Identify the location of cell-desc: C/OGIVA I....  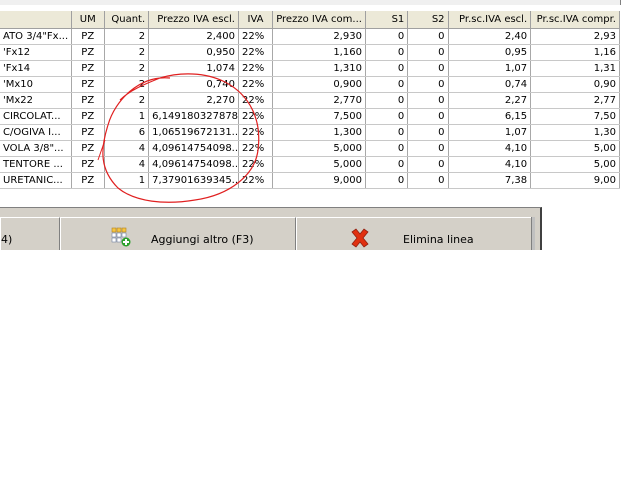
(36, 132).